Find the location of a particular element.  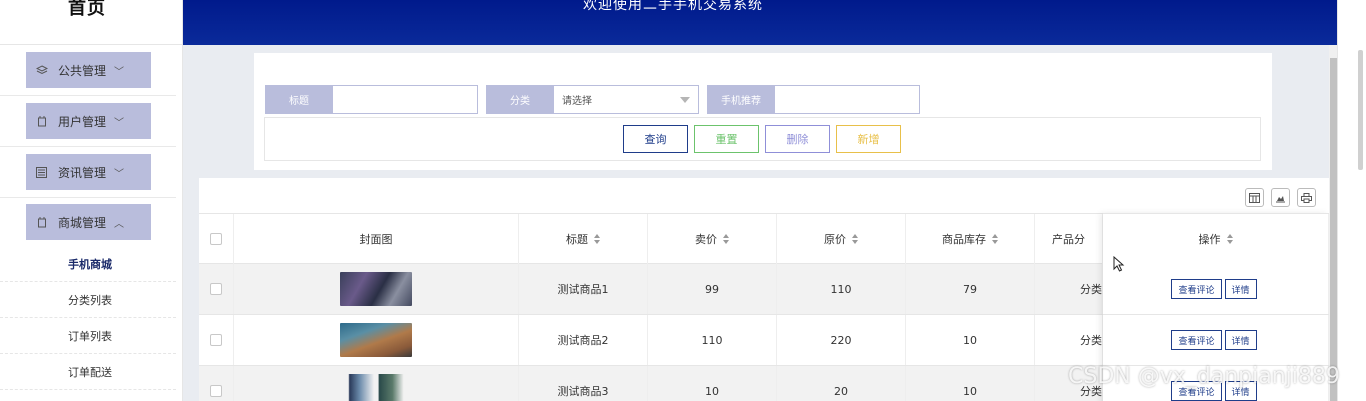

delete-button: 删除 is located at coordinates (797, 139).